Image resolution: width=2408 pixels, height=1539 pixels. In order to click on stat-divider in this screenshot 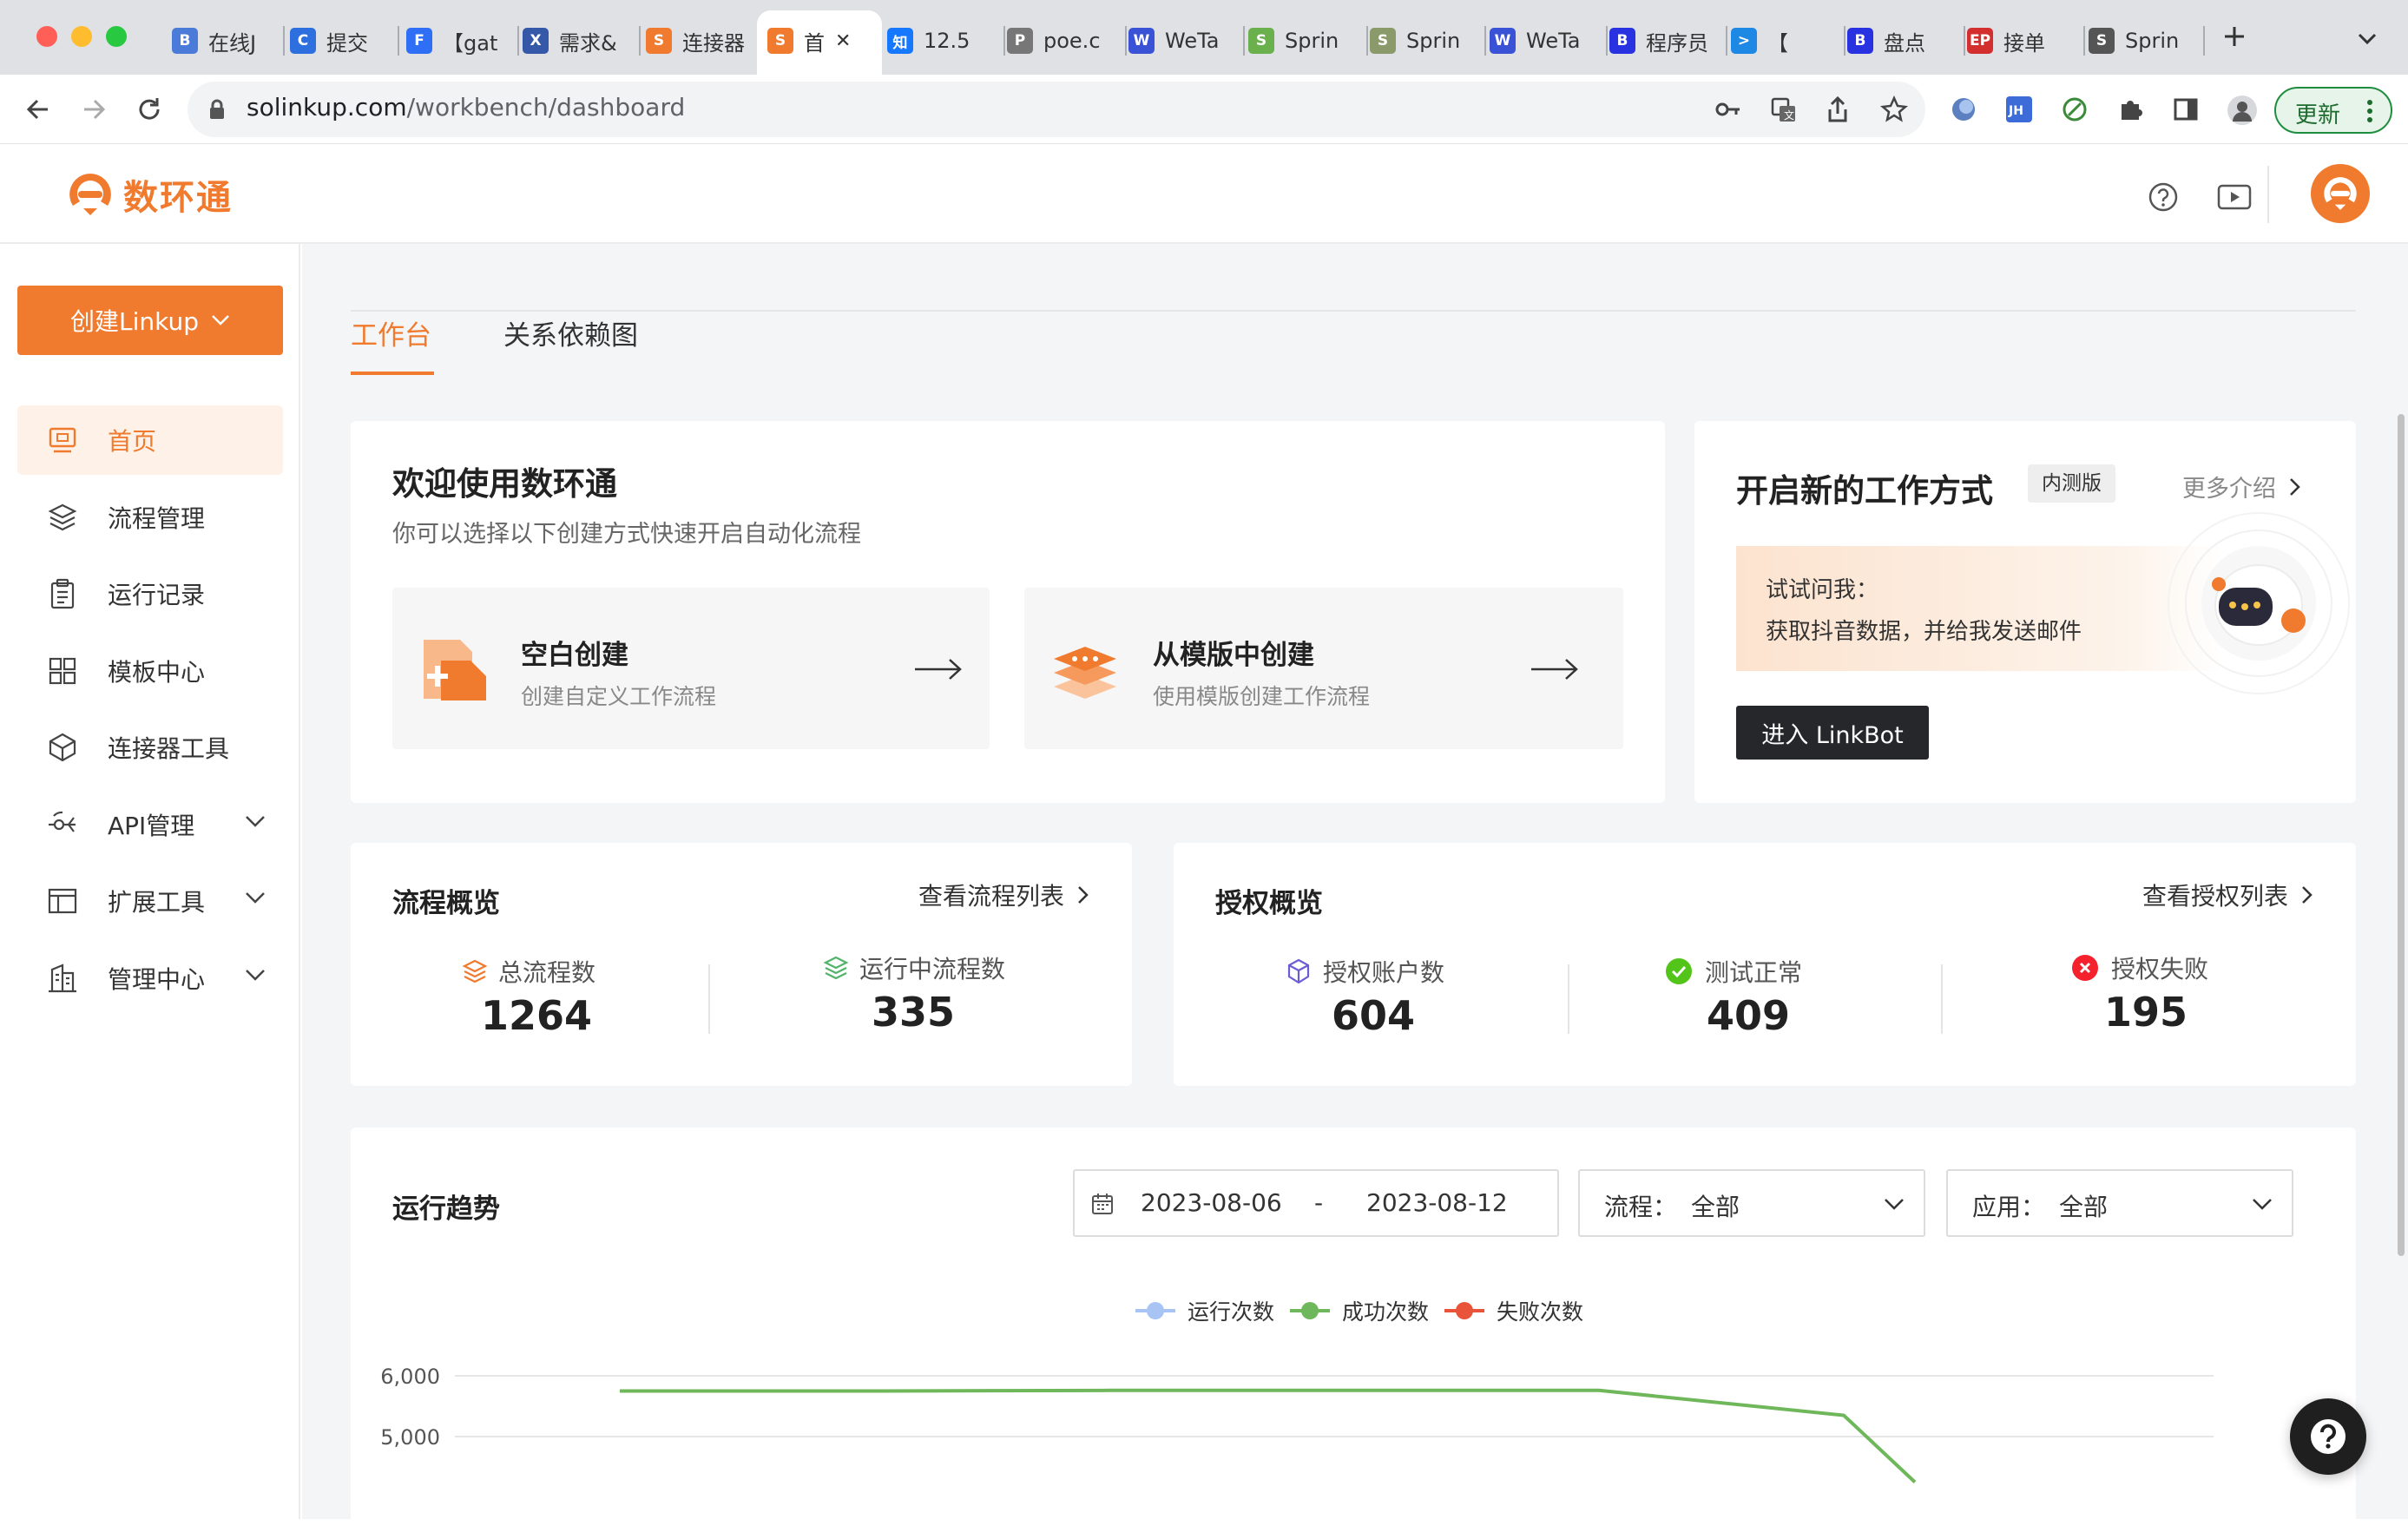, I will do `click(1568, 999)`.